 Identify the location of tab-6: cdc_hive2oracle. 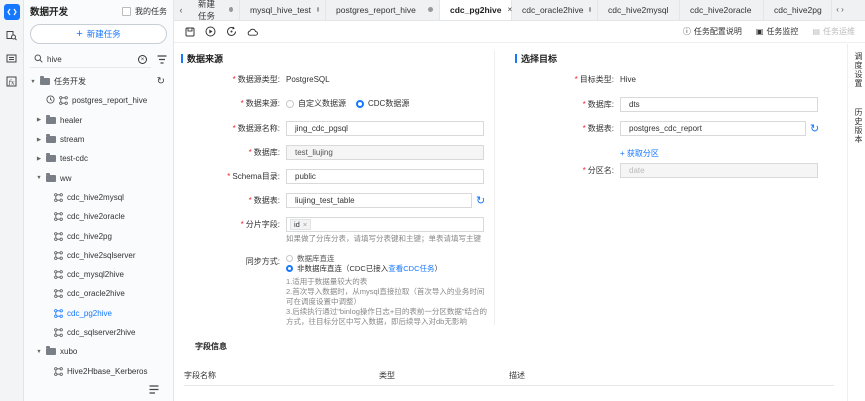
(722, 10).